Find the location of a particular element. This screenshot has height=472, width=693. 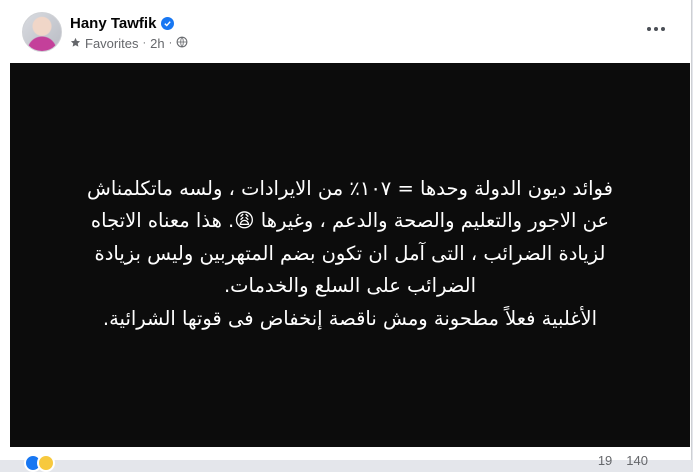

author-avatar is located at coordinates (42, 32).